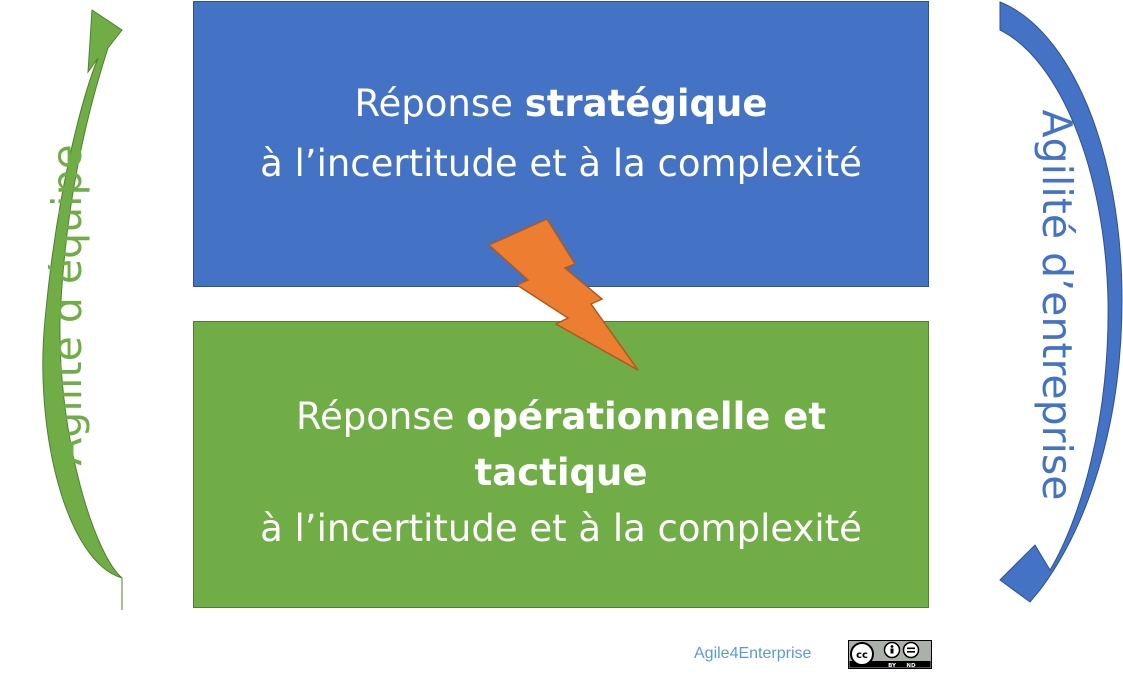 Image resolution: width=1123 pixels, height=685 pixels. I want to click on nd-badge-text: ND, so click(911, 666).